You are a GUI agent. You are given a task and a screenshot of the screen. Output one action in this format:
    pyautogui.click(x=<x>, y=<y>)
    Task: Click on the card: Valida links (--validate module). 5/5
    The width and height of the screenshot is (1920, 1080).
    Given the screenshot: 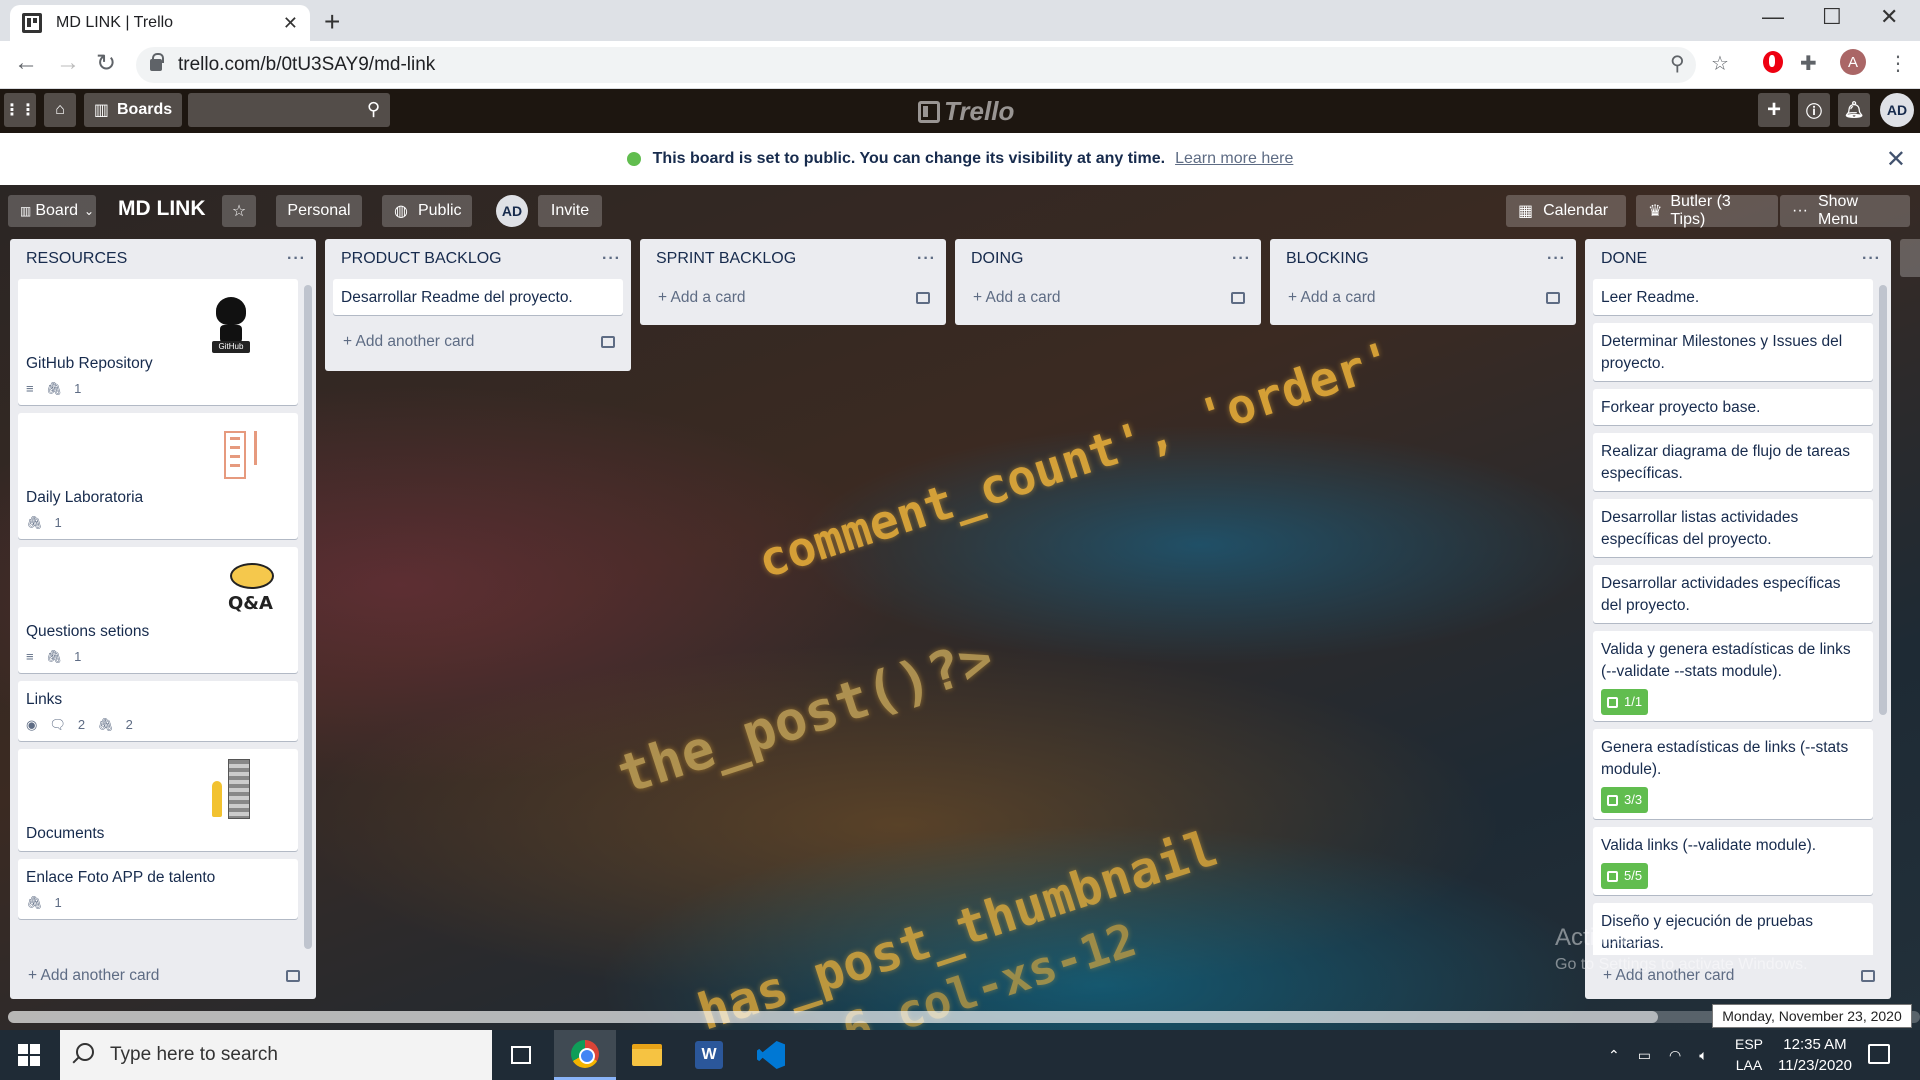 What is the action you would take?
    pyautogui.click(x=1733, y=861)
    